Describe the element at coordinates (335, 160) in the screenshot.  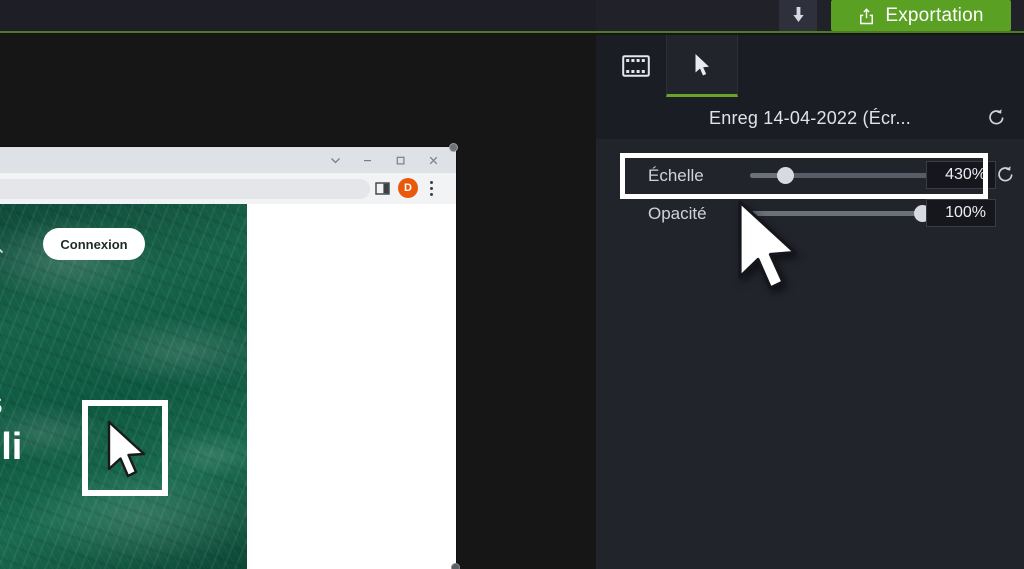
I see `chevron-down-icon` at that location.